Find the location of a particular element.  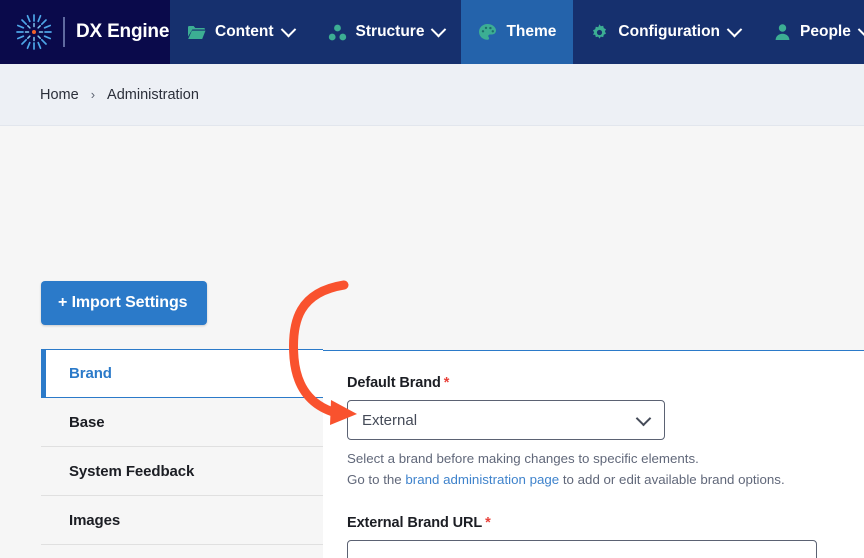

help-pre: Go to the is located at coordinates (376, 479).